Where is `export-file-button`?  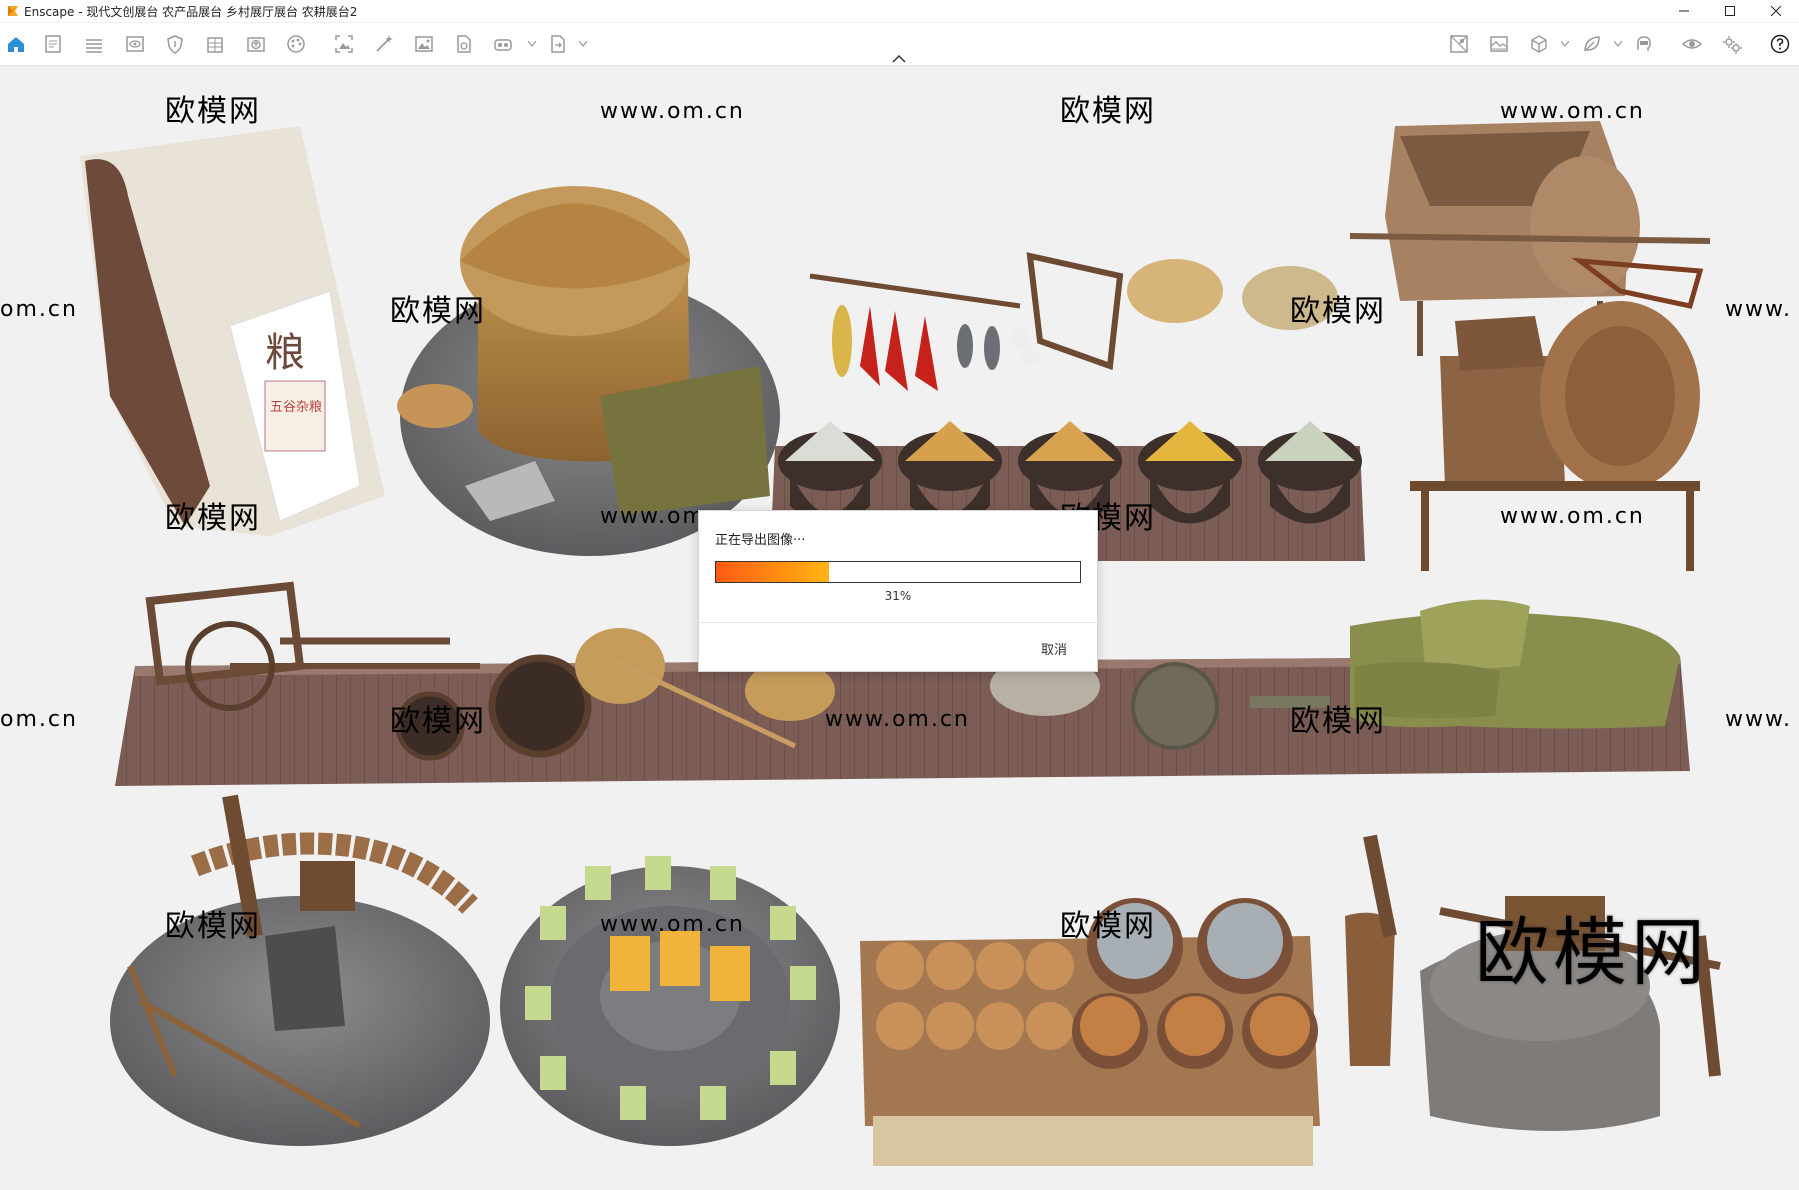
export-file-button is located at coordinates (464, 44).